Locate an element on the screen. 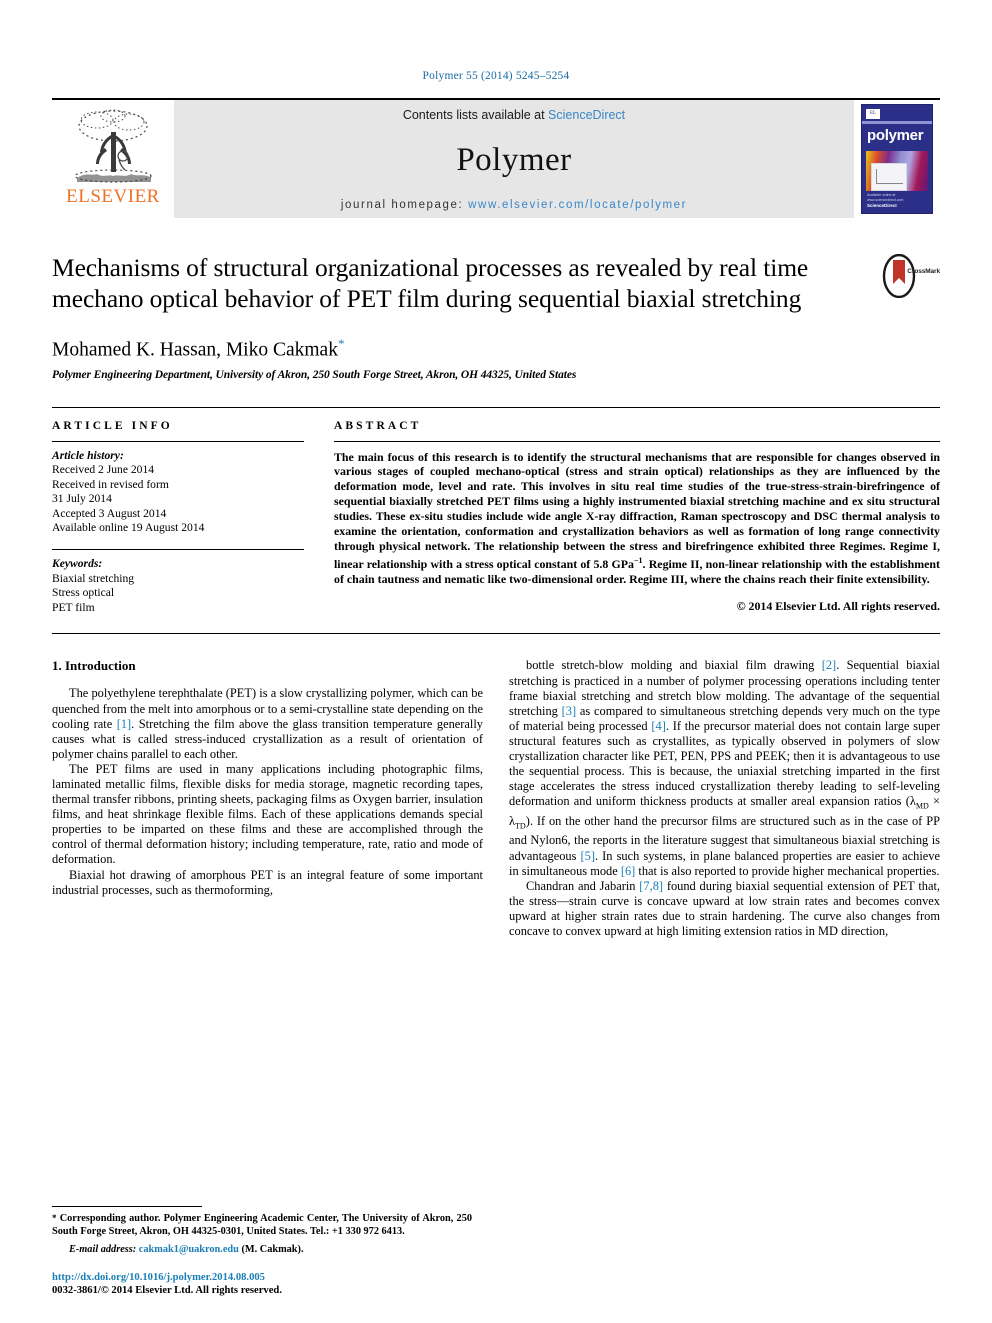  history-item: Received in revised form is located at coordinates (110, 484).